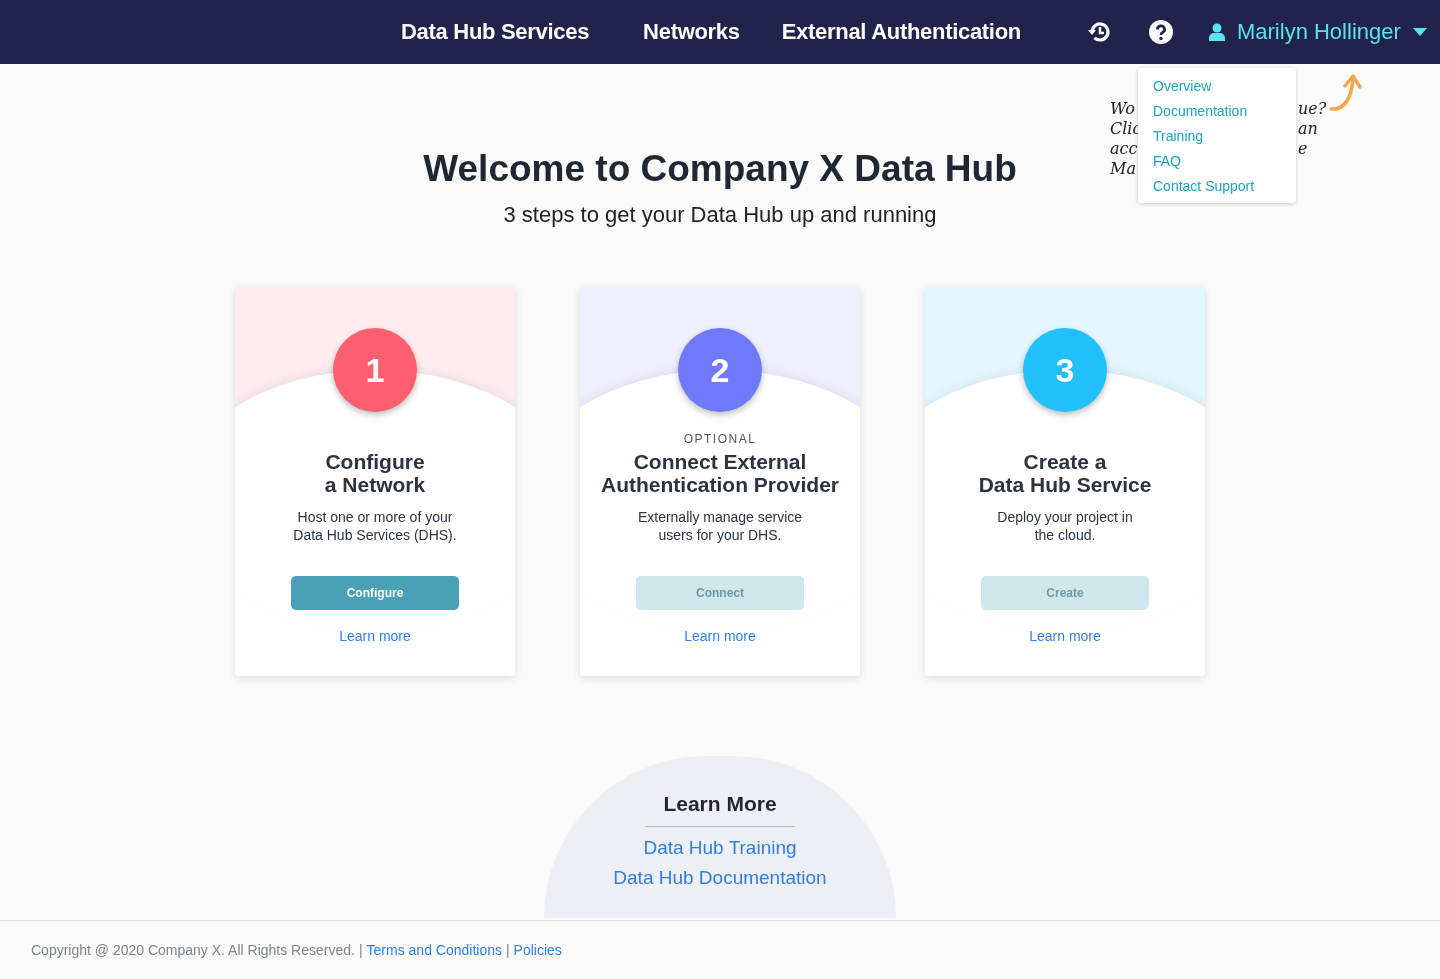  Describe the element at coordinates (691, 32) in the screenshot. I see `nav-link: Networks` at that location.